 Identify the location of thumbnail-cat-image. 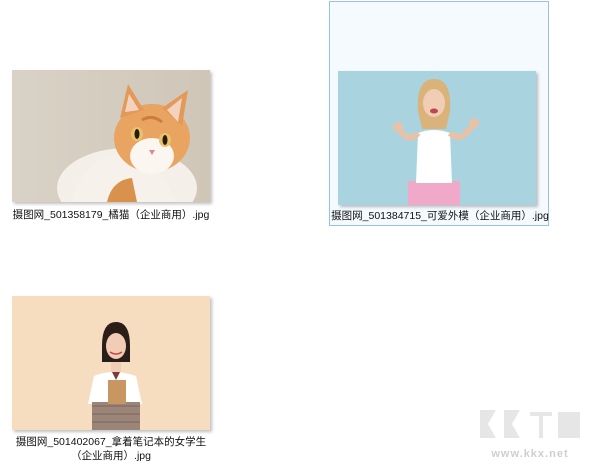
(111, 136).